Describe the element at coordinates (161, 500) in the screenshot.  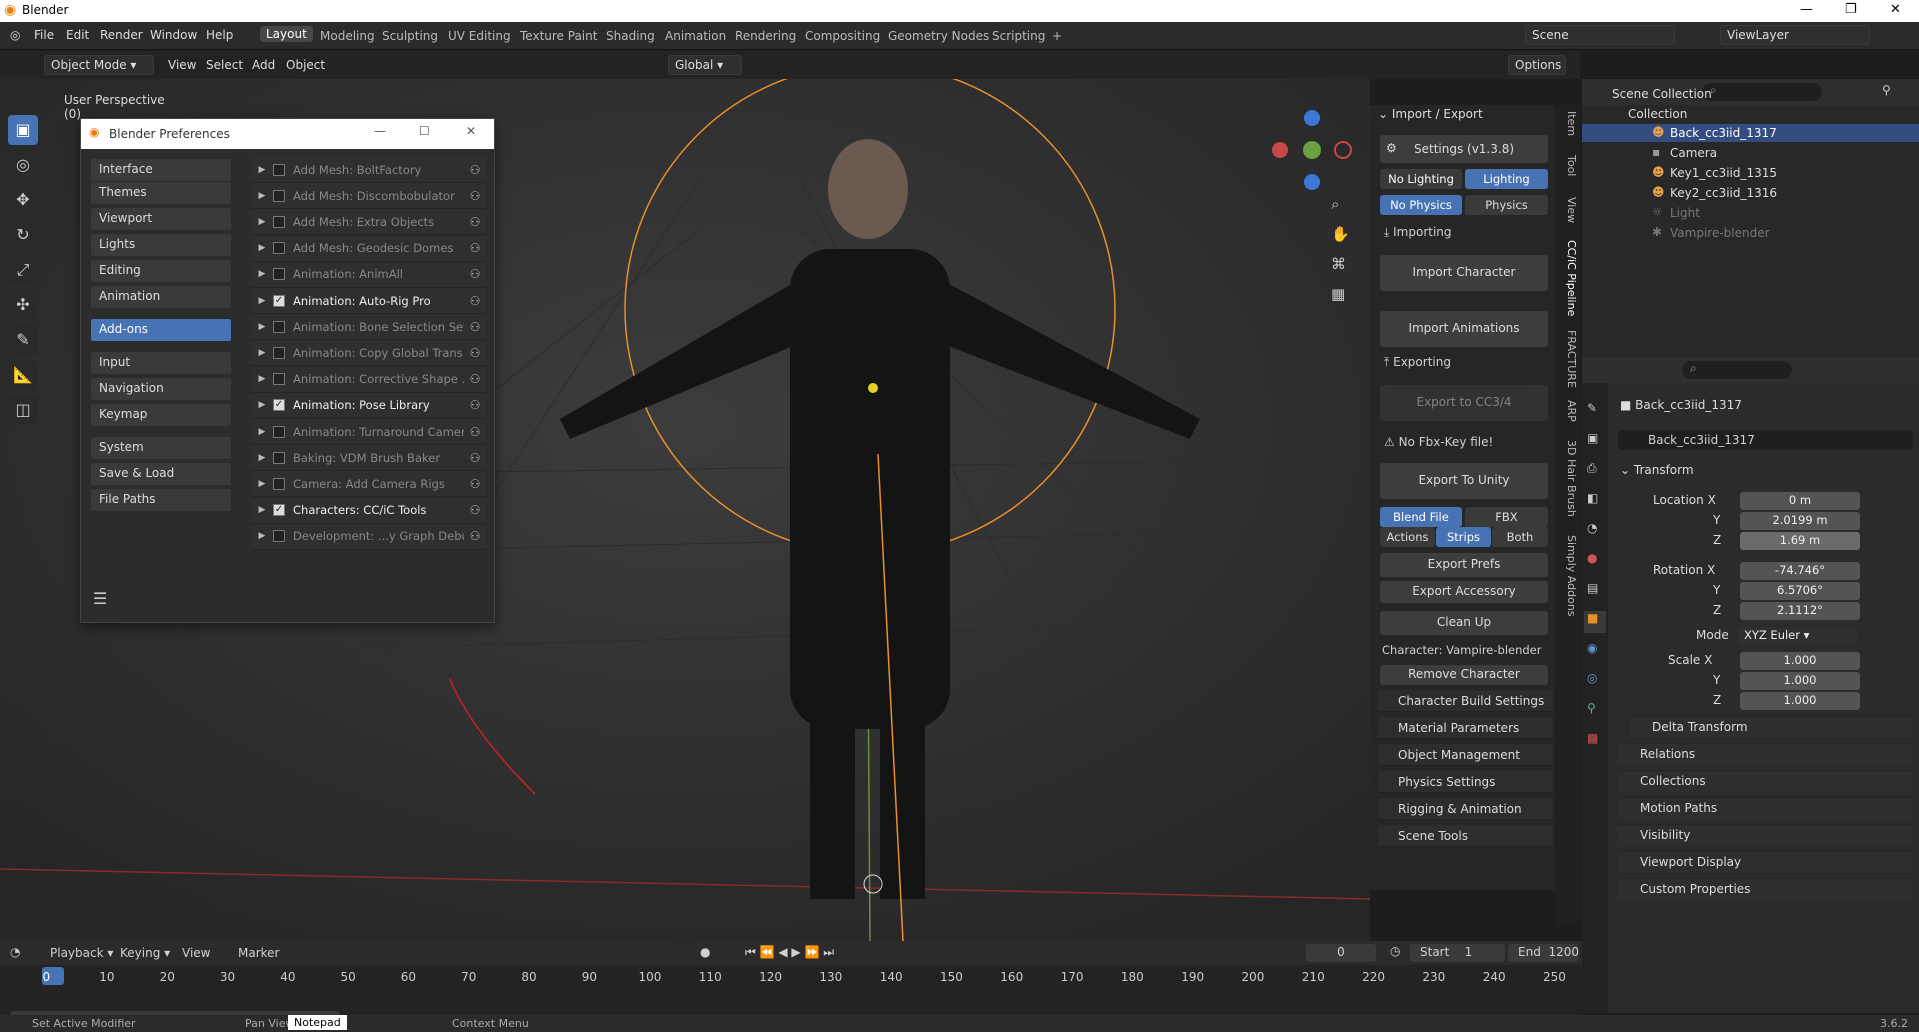
I see `prefs-cat-file-paths: File Paths` at that location.